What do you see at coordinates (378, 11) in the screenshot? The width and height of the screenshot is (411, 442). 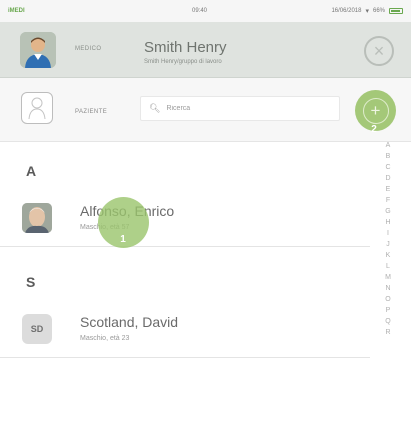 I see `status-battery-percent: 66%` at bounding box center [378, 11].